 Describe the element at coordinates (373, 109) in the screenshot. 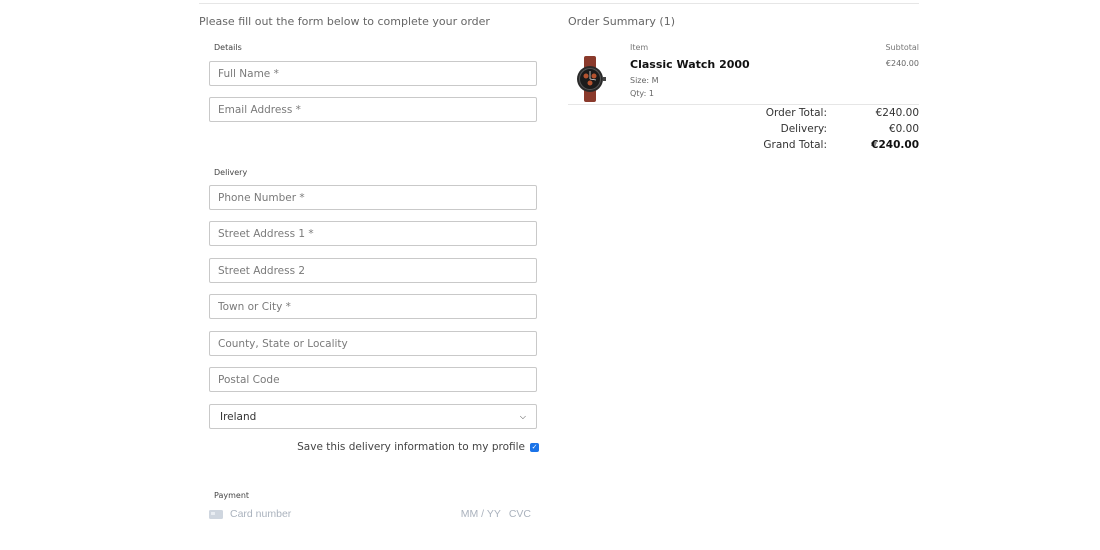

I see `email-input` at that location.